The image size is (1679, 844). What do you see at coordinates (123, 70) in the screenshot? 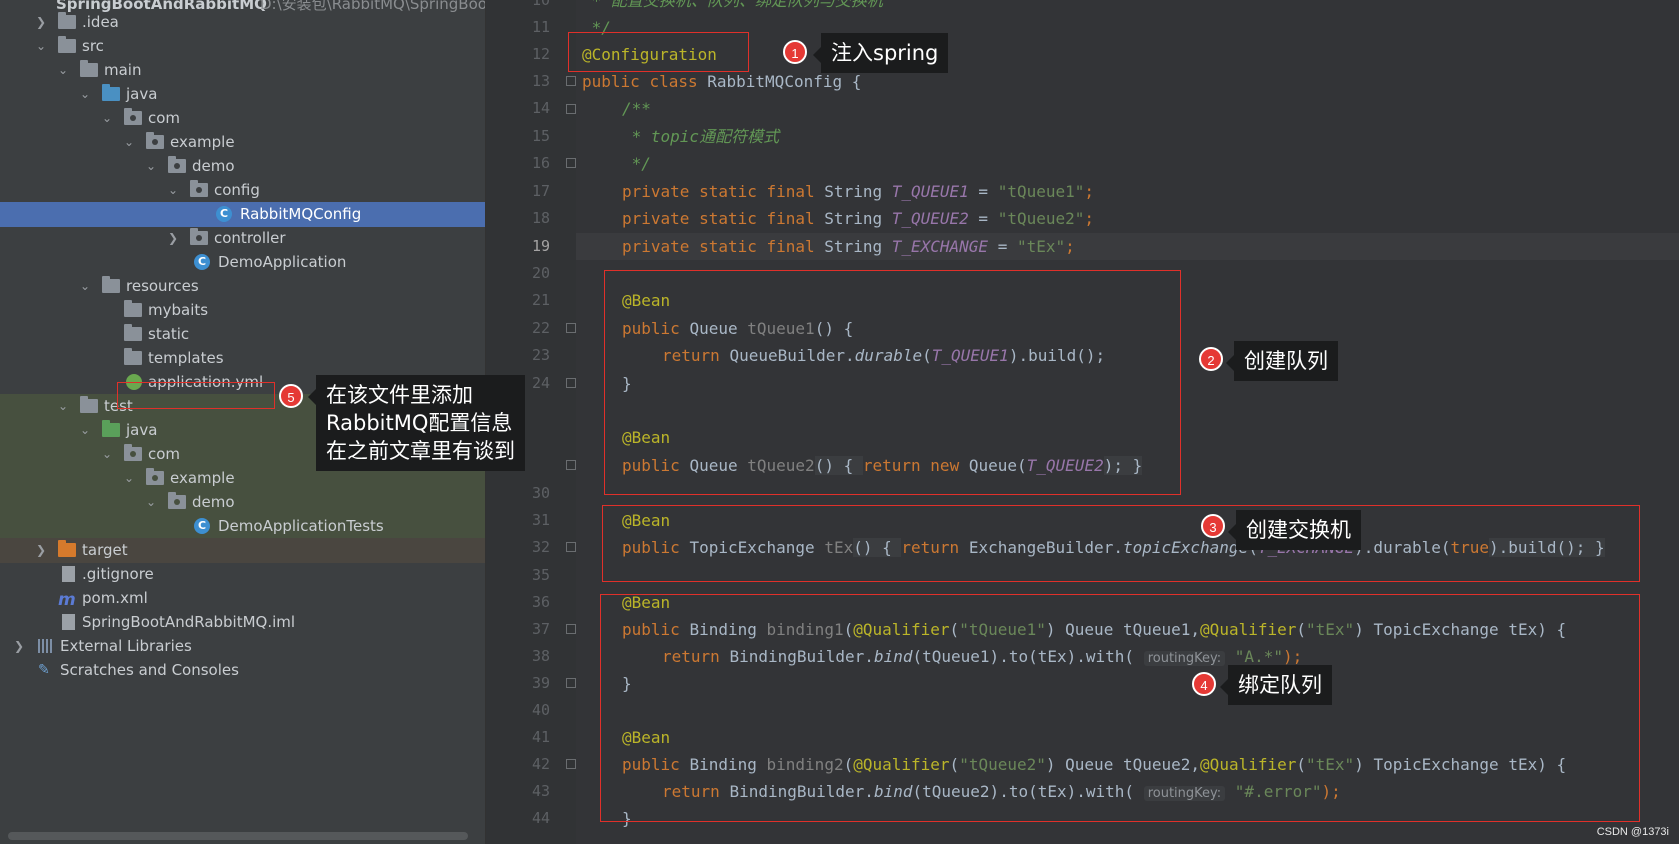
I see `tree-item-label: main` at bounding box center [123, 70].